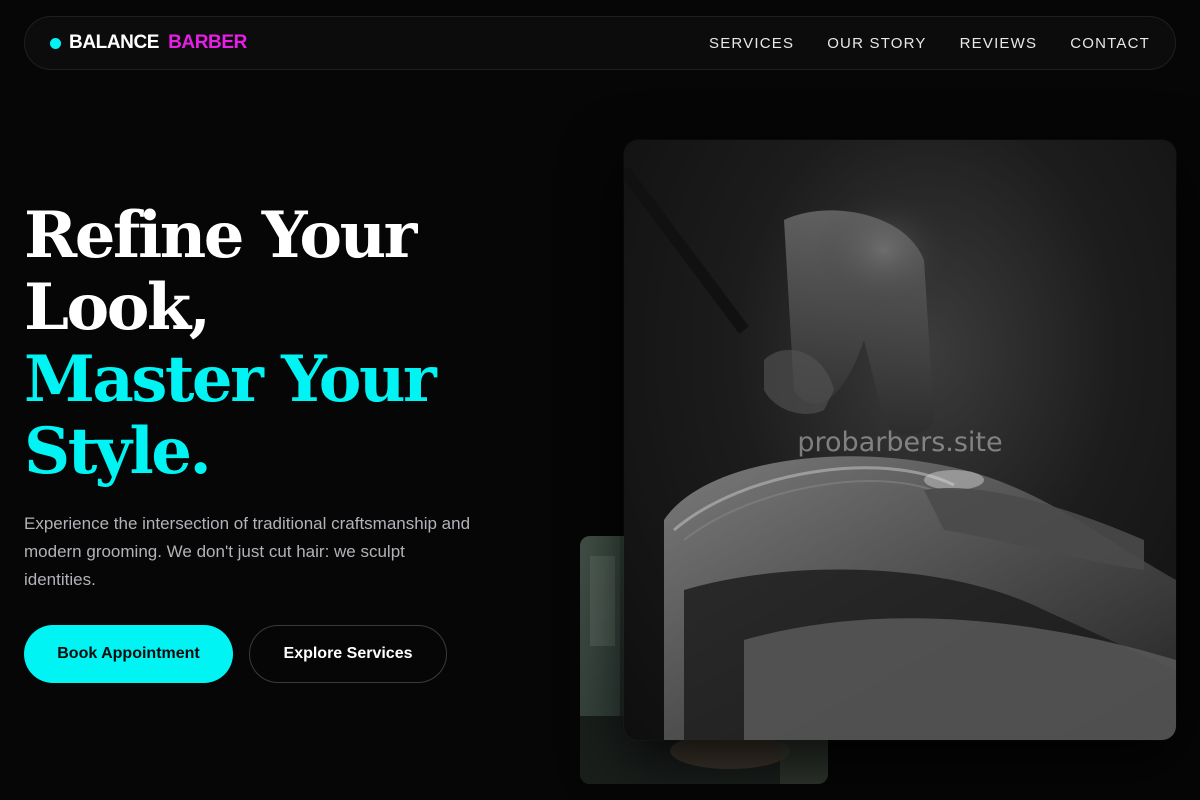  I want to click on nav-link-contact: CONTACT, so click(1110, 43).